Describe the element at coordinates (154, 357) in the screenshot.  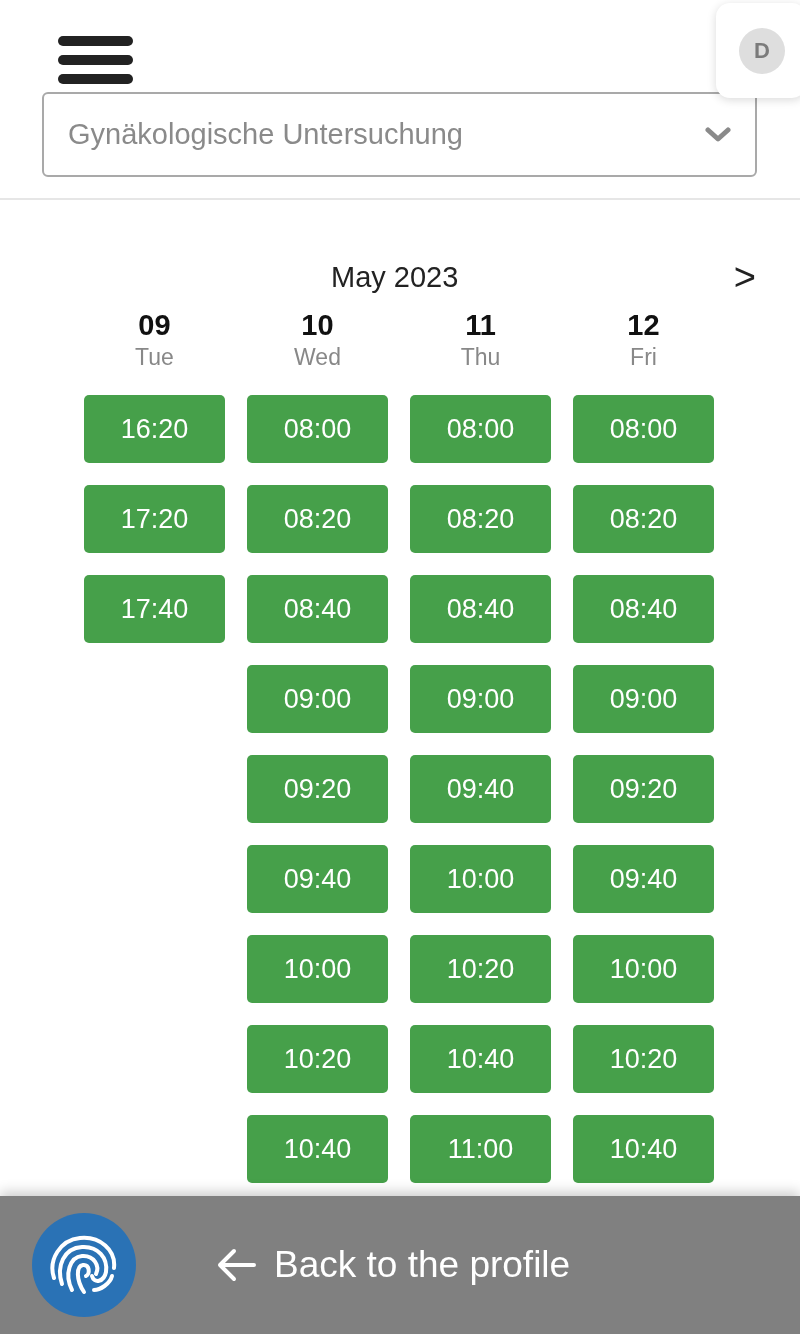
I see `day-weekday: Tue` at that location.